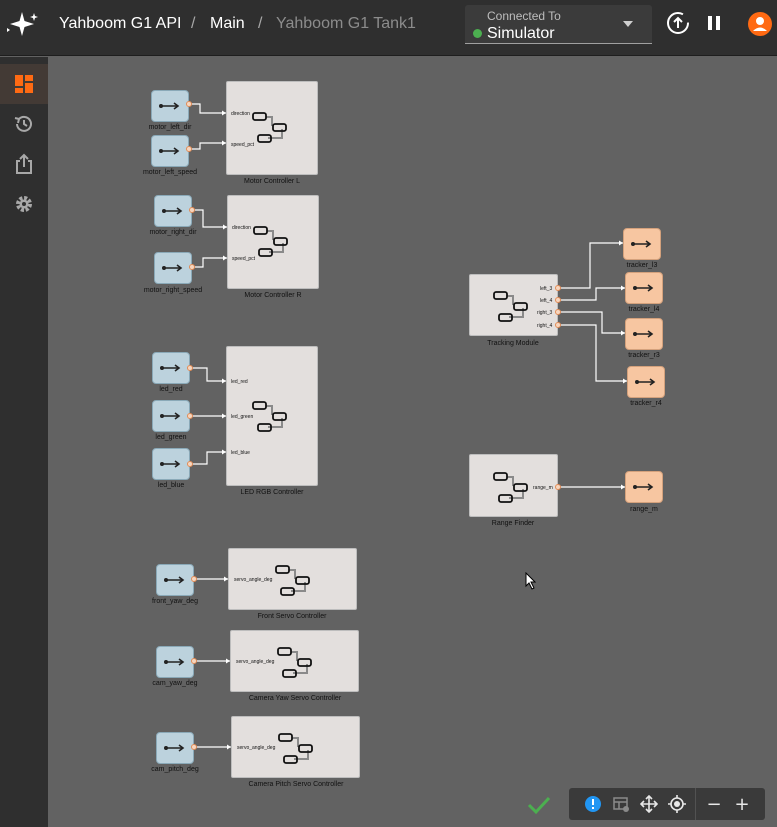  I want to click on input-node-motor-left-dir, so click(170, 106).